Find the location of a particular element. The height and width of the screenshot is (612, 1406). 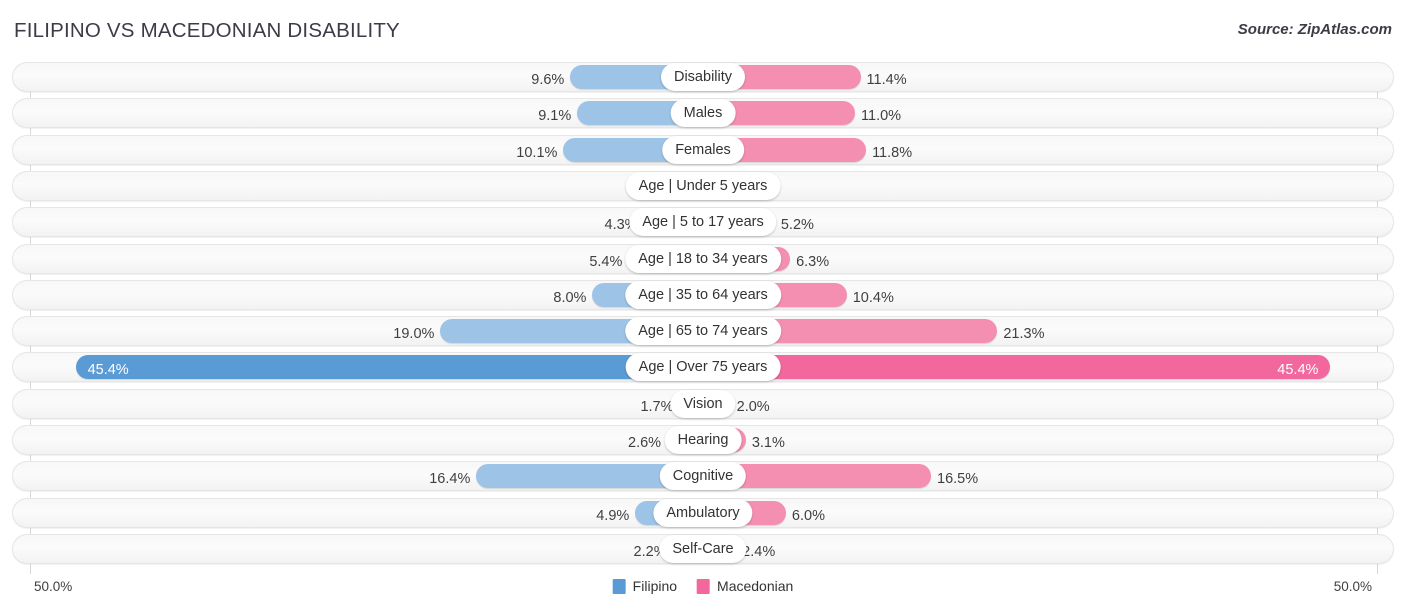

category-label: Age | 35 to 64 years is located at coordinates (703, 294).